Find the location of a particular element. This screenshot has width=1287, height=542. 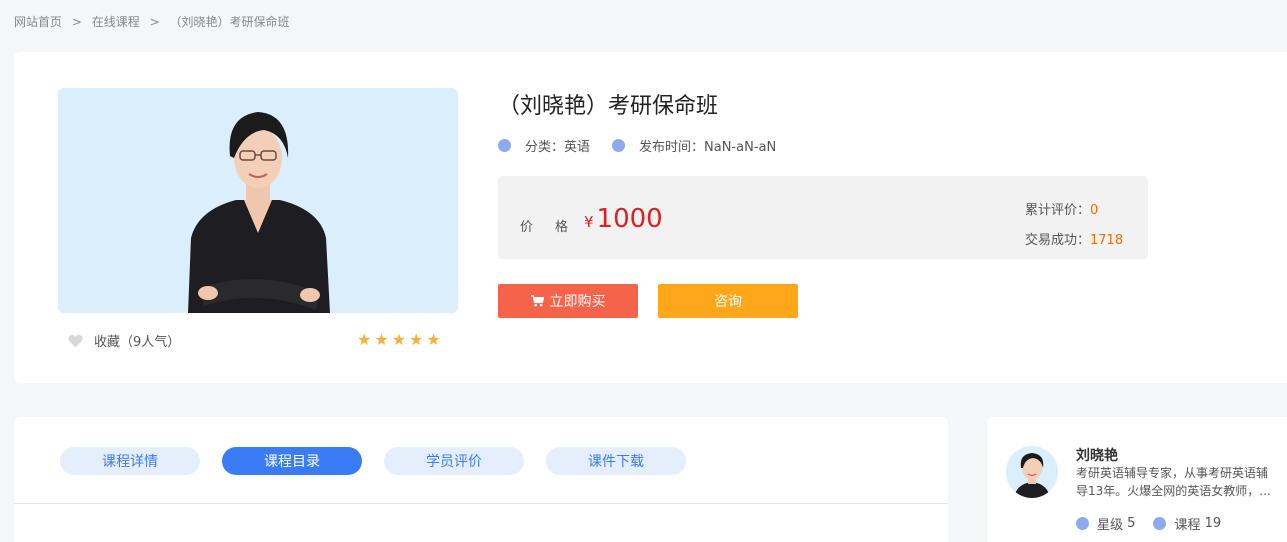

breadcrumb-home-link: 网站首页 is located at coordinates (38, 21).